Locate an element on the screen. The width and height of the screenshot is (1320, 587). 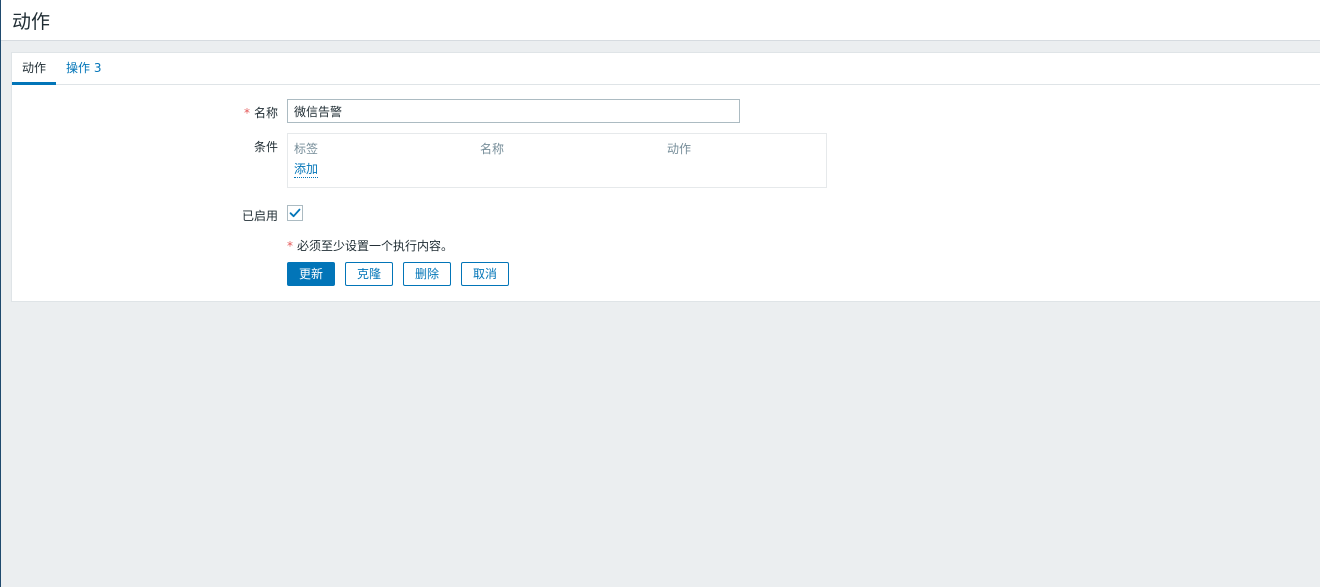
required-note: * 必须至少设置一个执行内容。 is located at coordinates (370, 245).